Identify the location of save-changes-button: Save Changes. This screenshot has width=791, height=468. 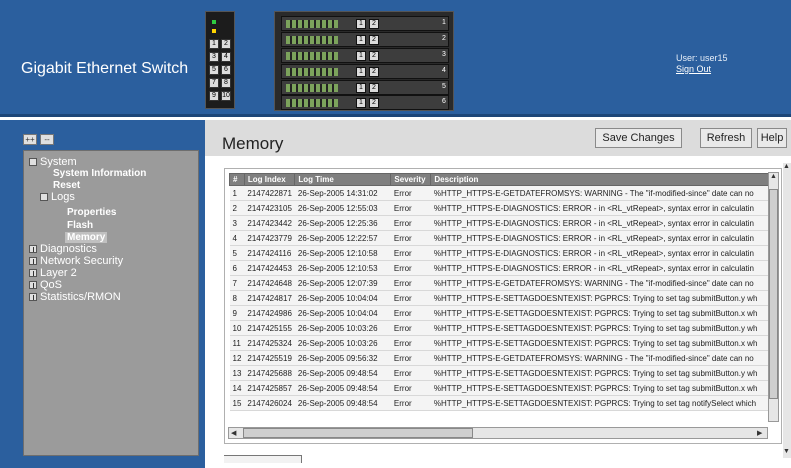
(638, 138).